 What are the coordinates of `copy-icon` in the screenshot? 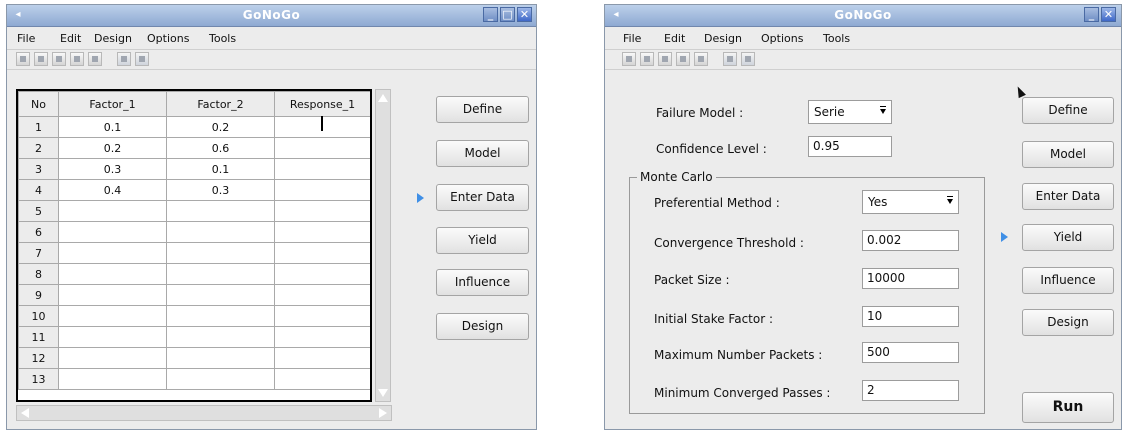 It's located at (647, 59).